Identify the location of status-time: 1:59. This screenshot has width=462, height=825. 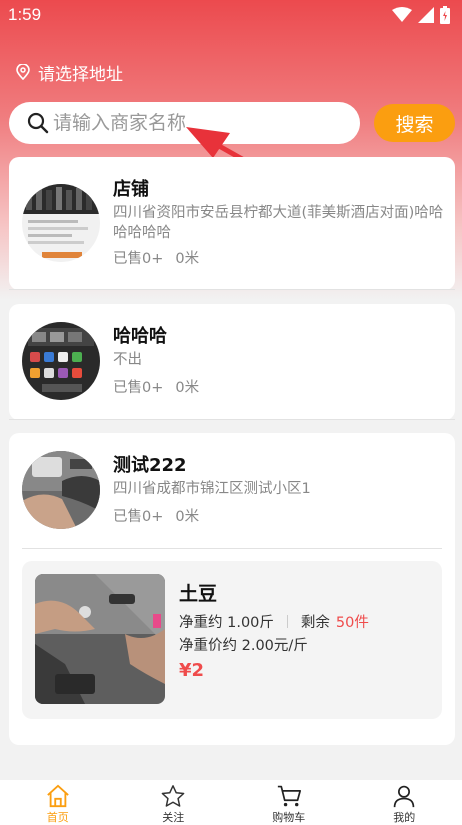
(25, 14).